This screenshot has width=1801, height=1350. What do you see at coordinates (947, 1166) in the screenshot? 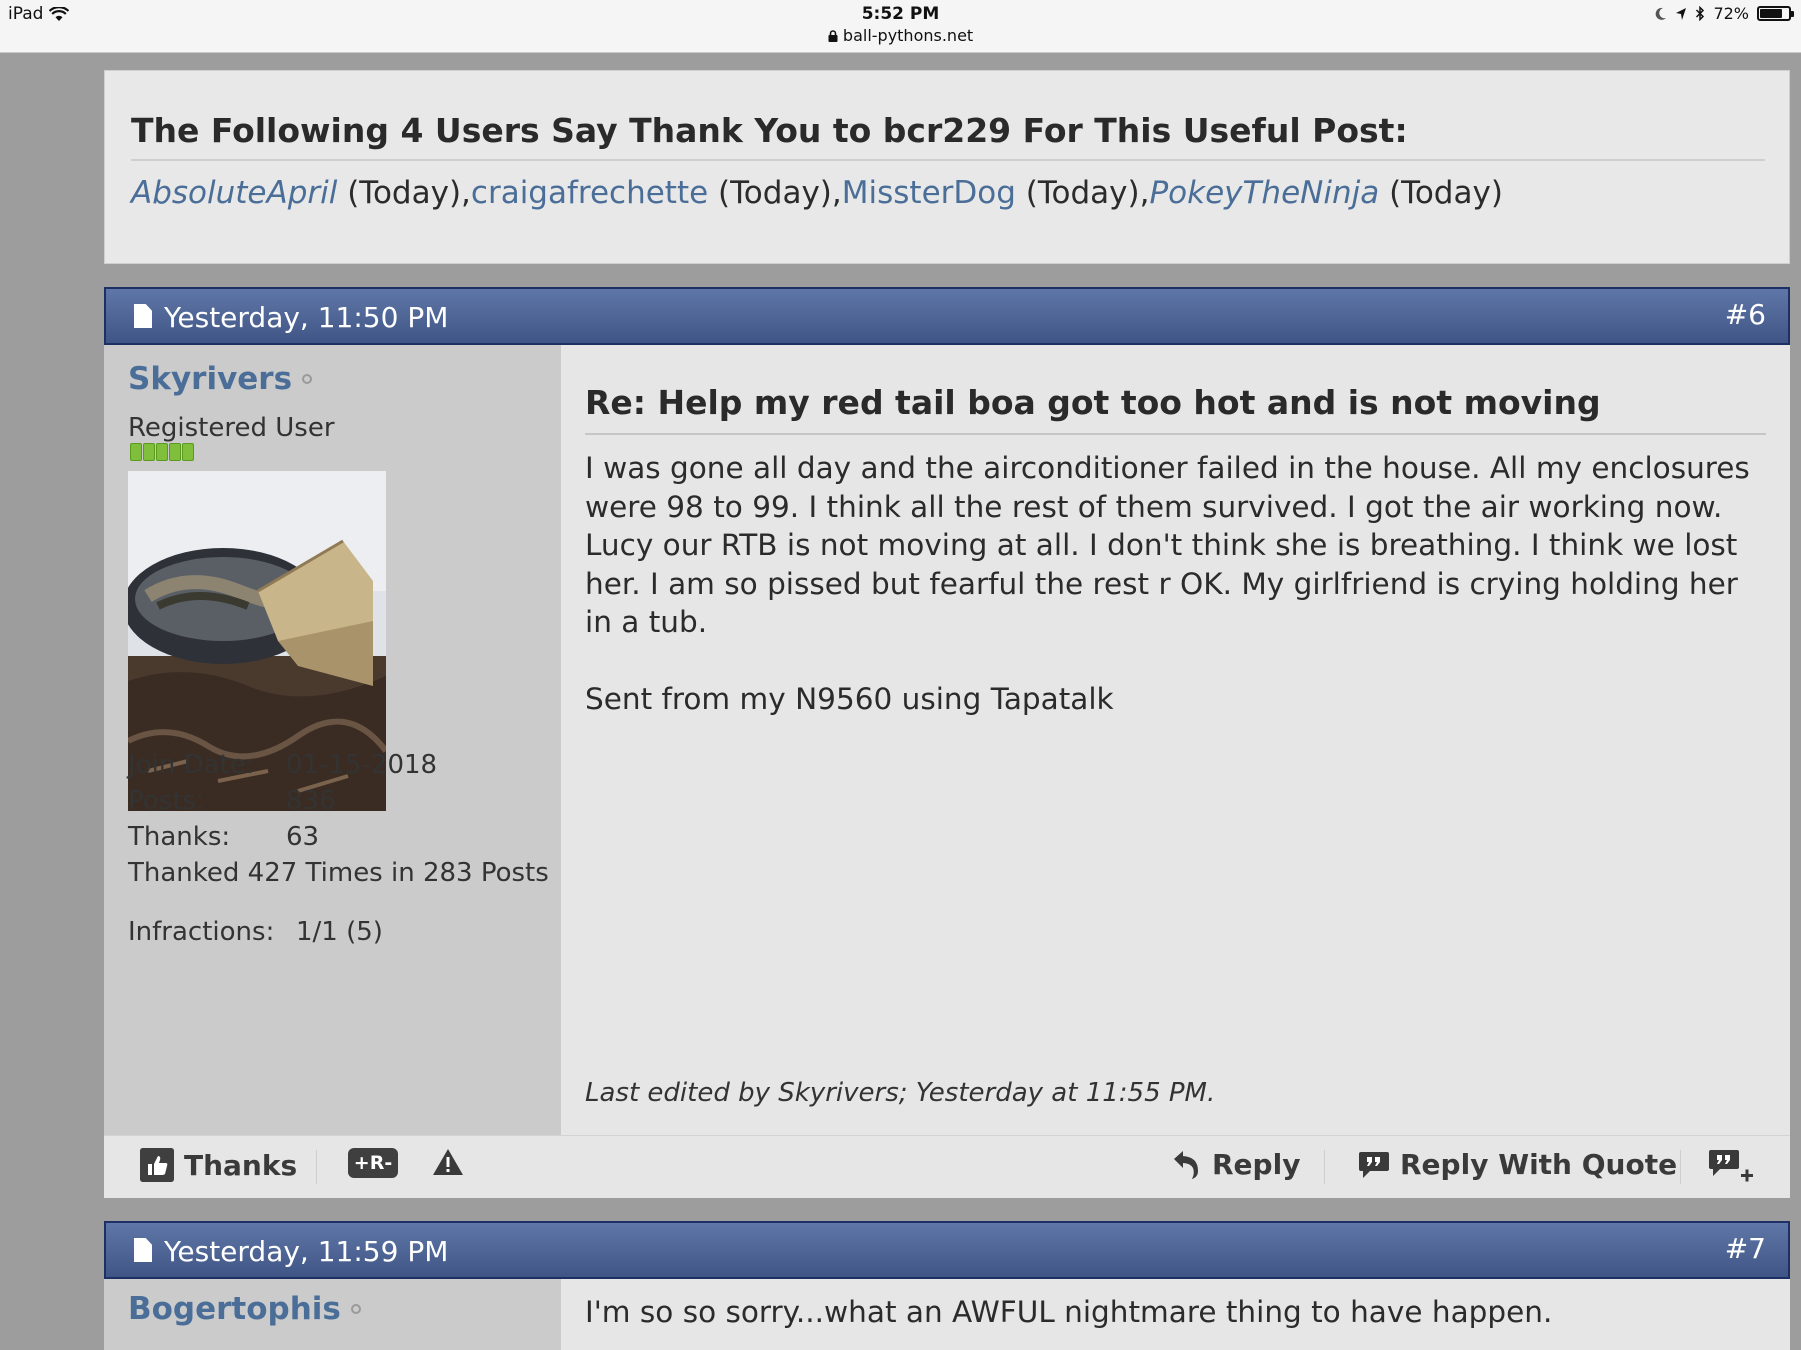
I see `post-footer: Thanks +R- Reply Reply With Quote` at bounding box center [947, 1166].